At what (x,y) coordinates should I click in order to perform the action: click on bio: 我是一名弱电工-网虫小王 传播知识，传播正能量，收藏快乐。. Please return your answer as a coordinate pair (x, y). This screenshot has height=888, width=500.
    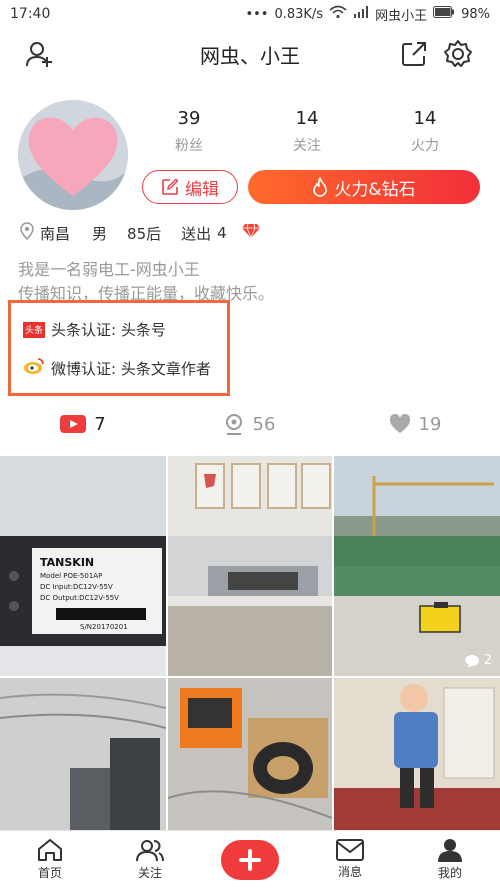
    Looking at the image, I should click on (146, 282).